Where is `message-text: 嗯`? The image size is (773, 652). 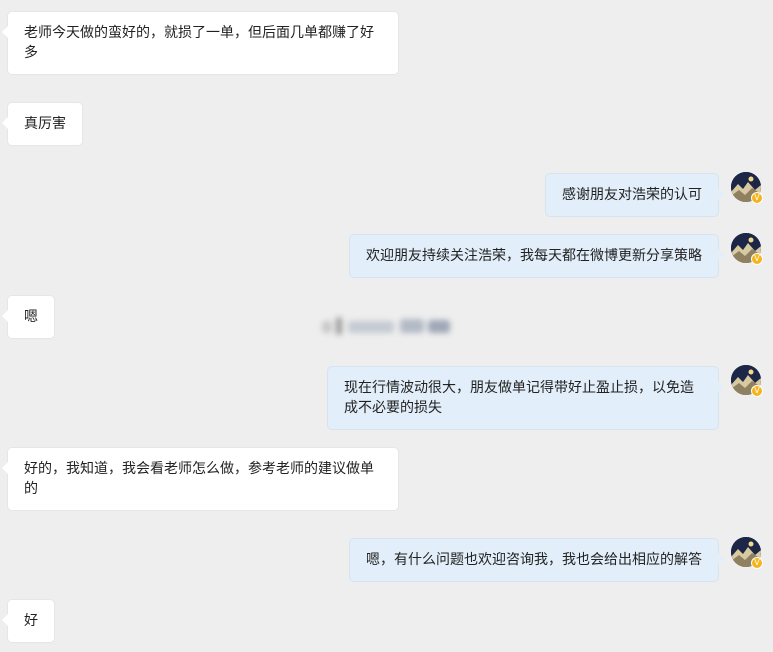 message-text: 嗯 is located at coordinates (31, 317).